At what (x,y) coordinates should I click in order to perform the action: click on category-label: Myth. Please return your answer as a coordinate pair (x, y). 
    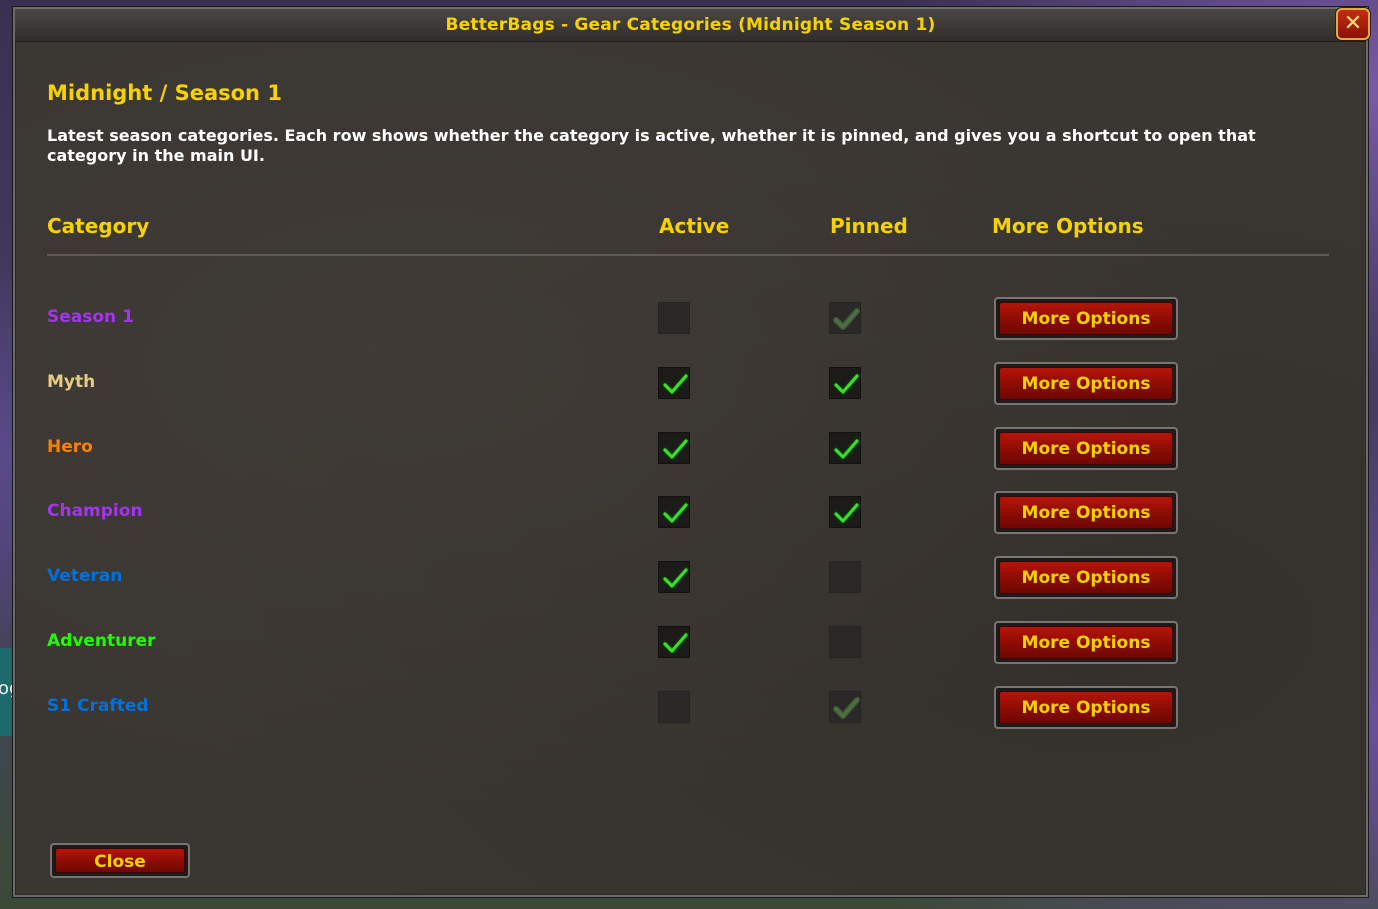
    Looking at the image, I should click on (71, 382).